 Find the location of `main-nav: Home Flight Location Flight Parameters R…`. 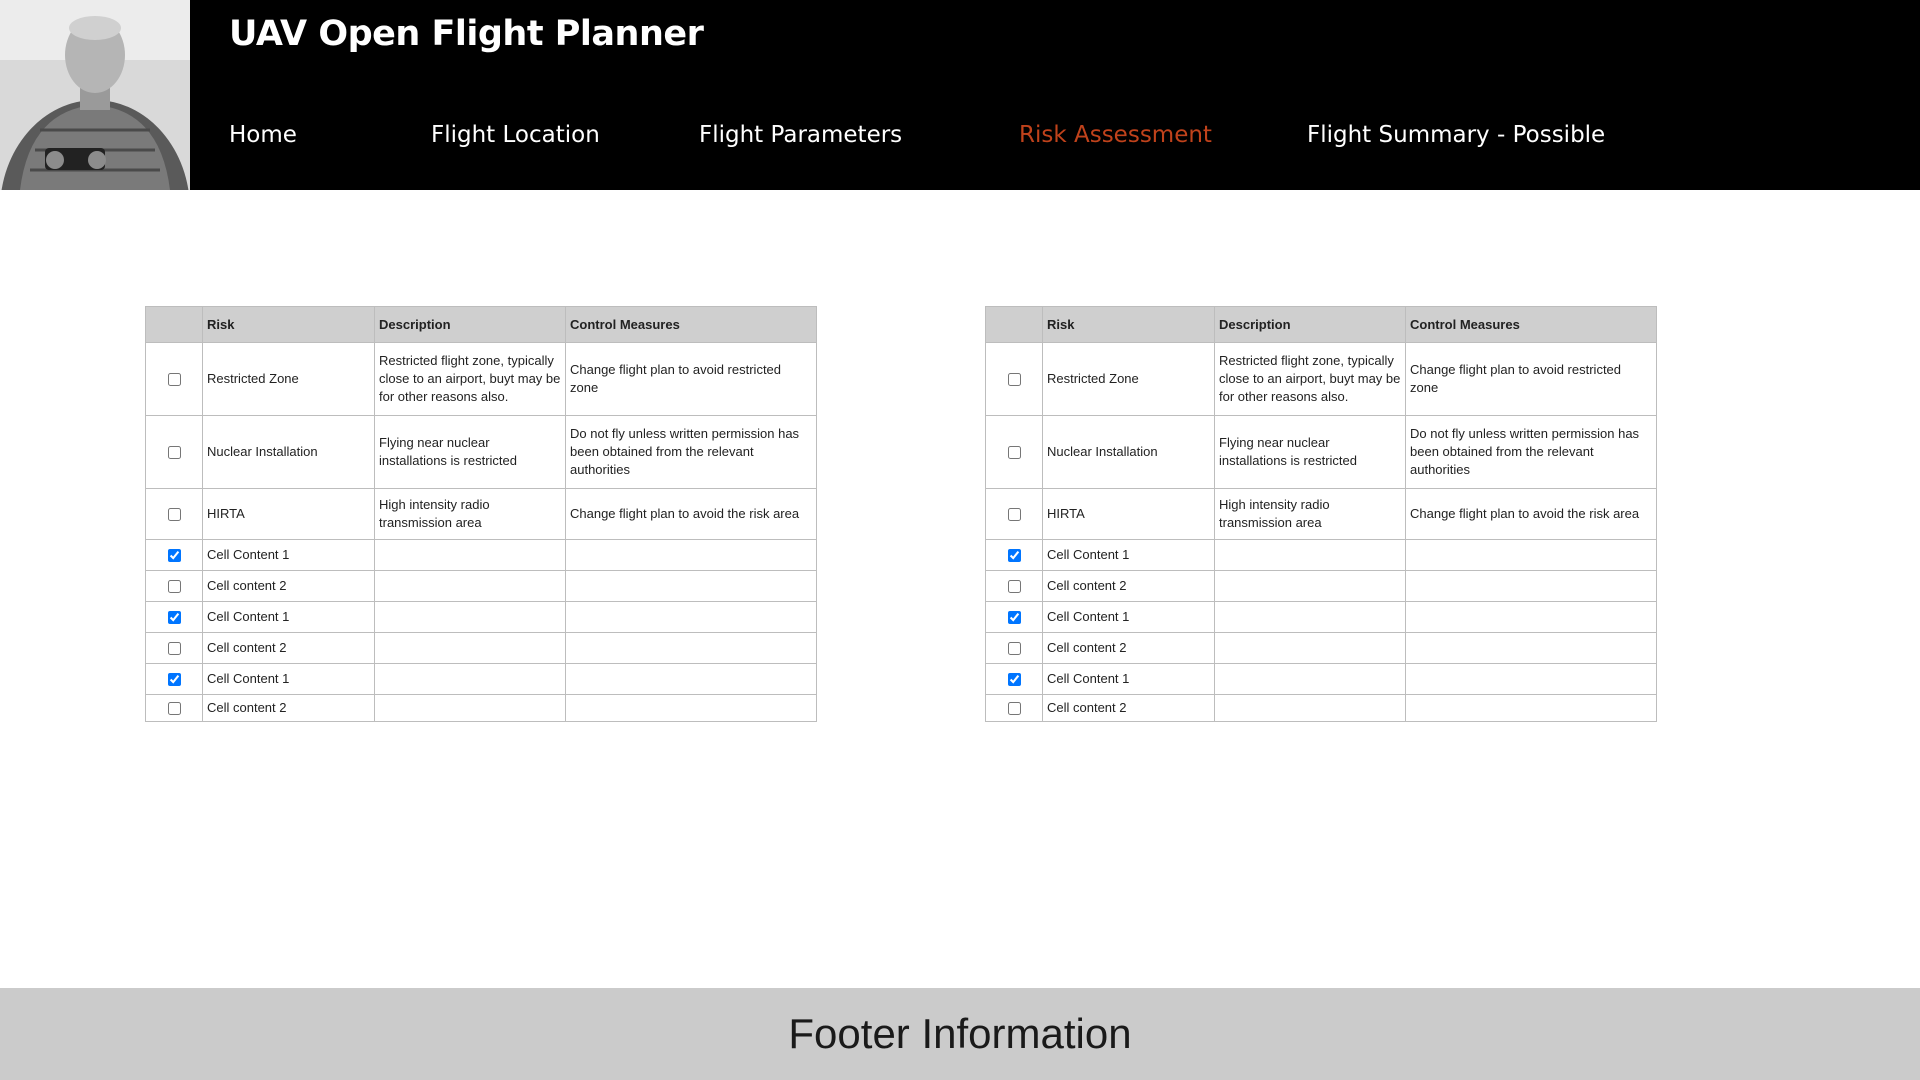

main-nav: Home Flight Location Flight Parameters R… is located at coordinates (960, 142).